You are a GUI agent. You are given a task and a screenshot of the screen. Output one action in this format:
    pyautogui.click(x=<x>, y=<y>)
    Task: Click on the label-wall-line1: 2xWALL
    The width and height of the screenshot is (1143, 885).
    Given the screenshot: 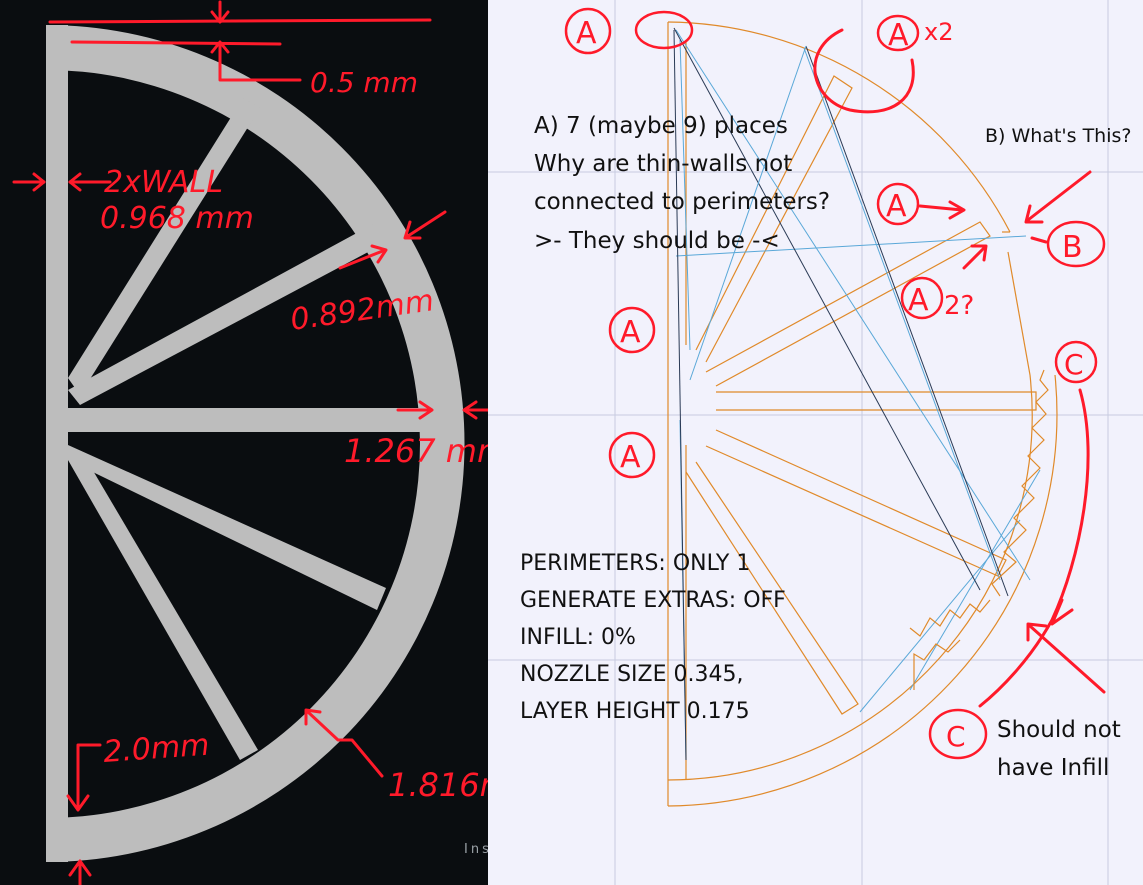 What is the action you would take?
    pyautogui.click(x=163, y=182)
    